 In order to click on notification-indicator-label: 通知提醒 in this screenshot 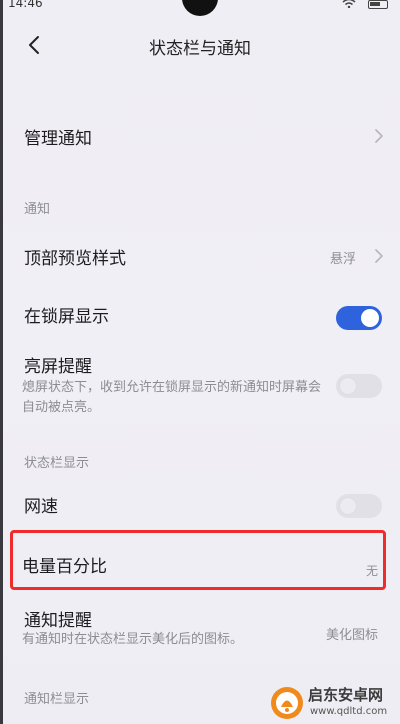, I will do `click(58, 621)`.